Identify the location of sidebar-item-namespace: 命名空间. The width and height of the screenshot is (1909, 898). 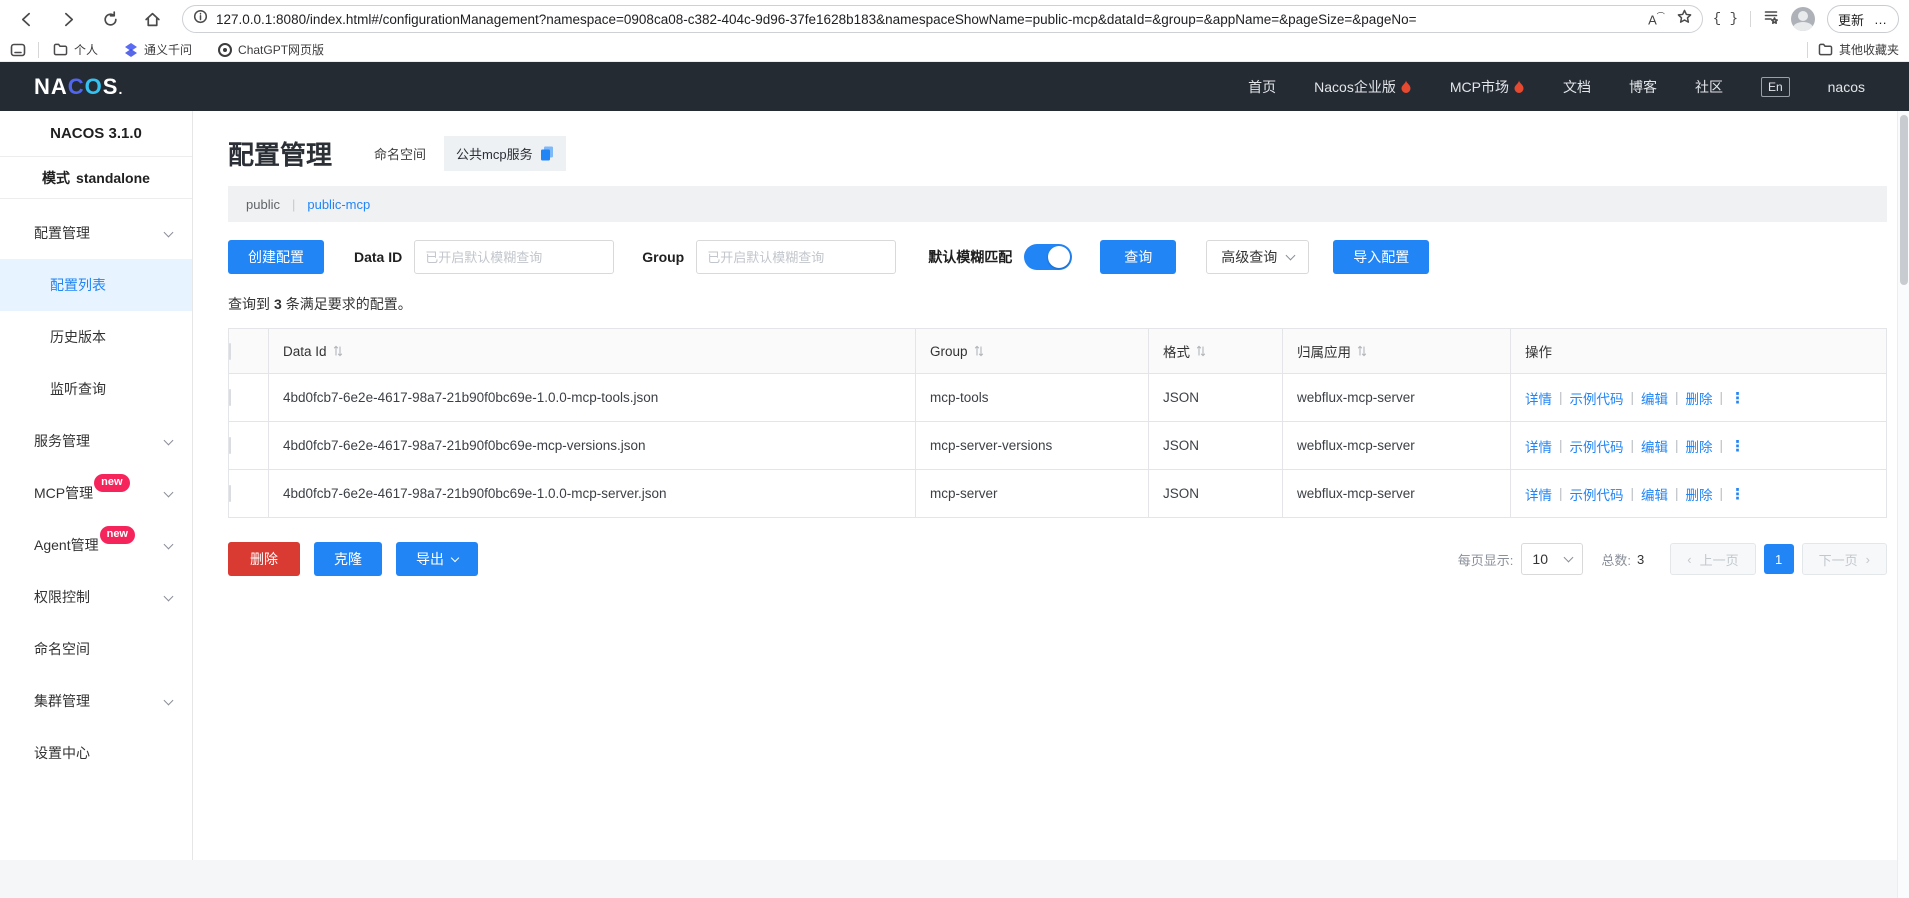
(96, 649).